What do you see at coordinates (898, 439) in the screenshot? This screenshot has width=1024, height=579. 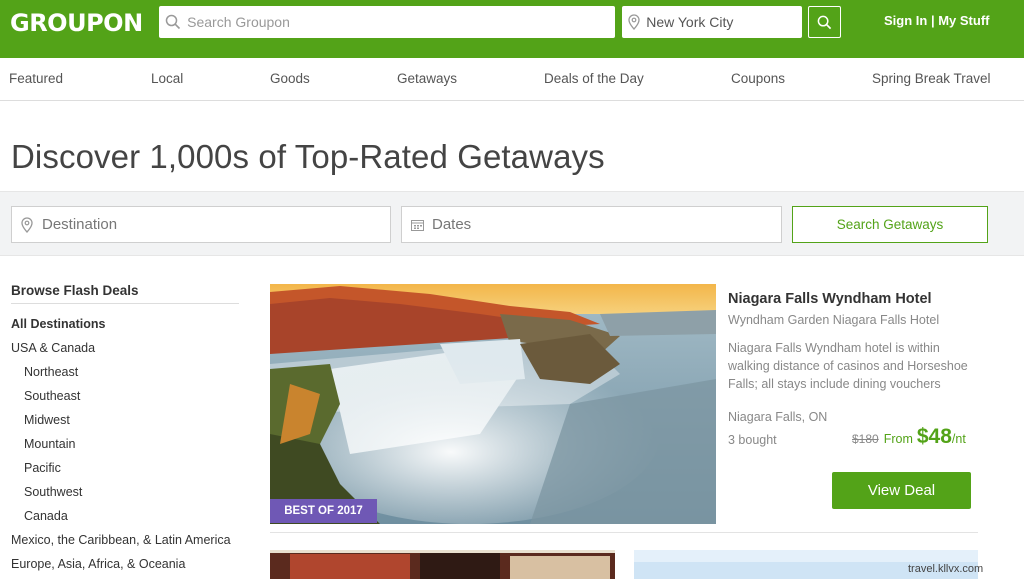 I see `from-label: From` at bounding box center [898, 439].